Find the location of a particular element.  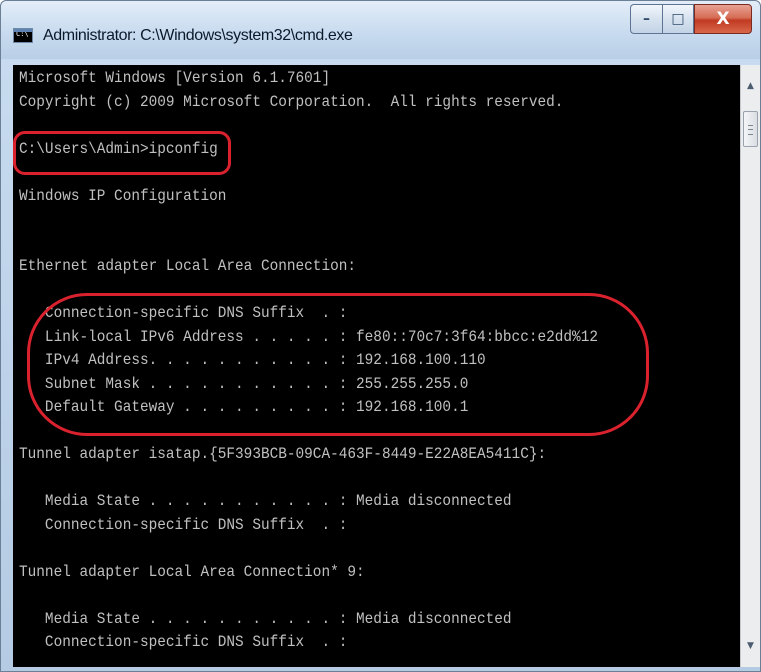

maximize-button: □ is located at coordinates (678, 19).